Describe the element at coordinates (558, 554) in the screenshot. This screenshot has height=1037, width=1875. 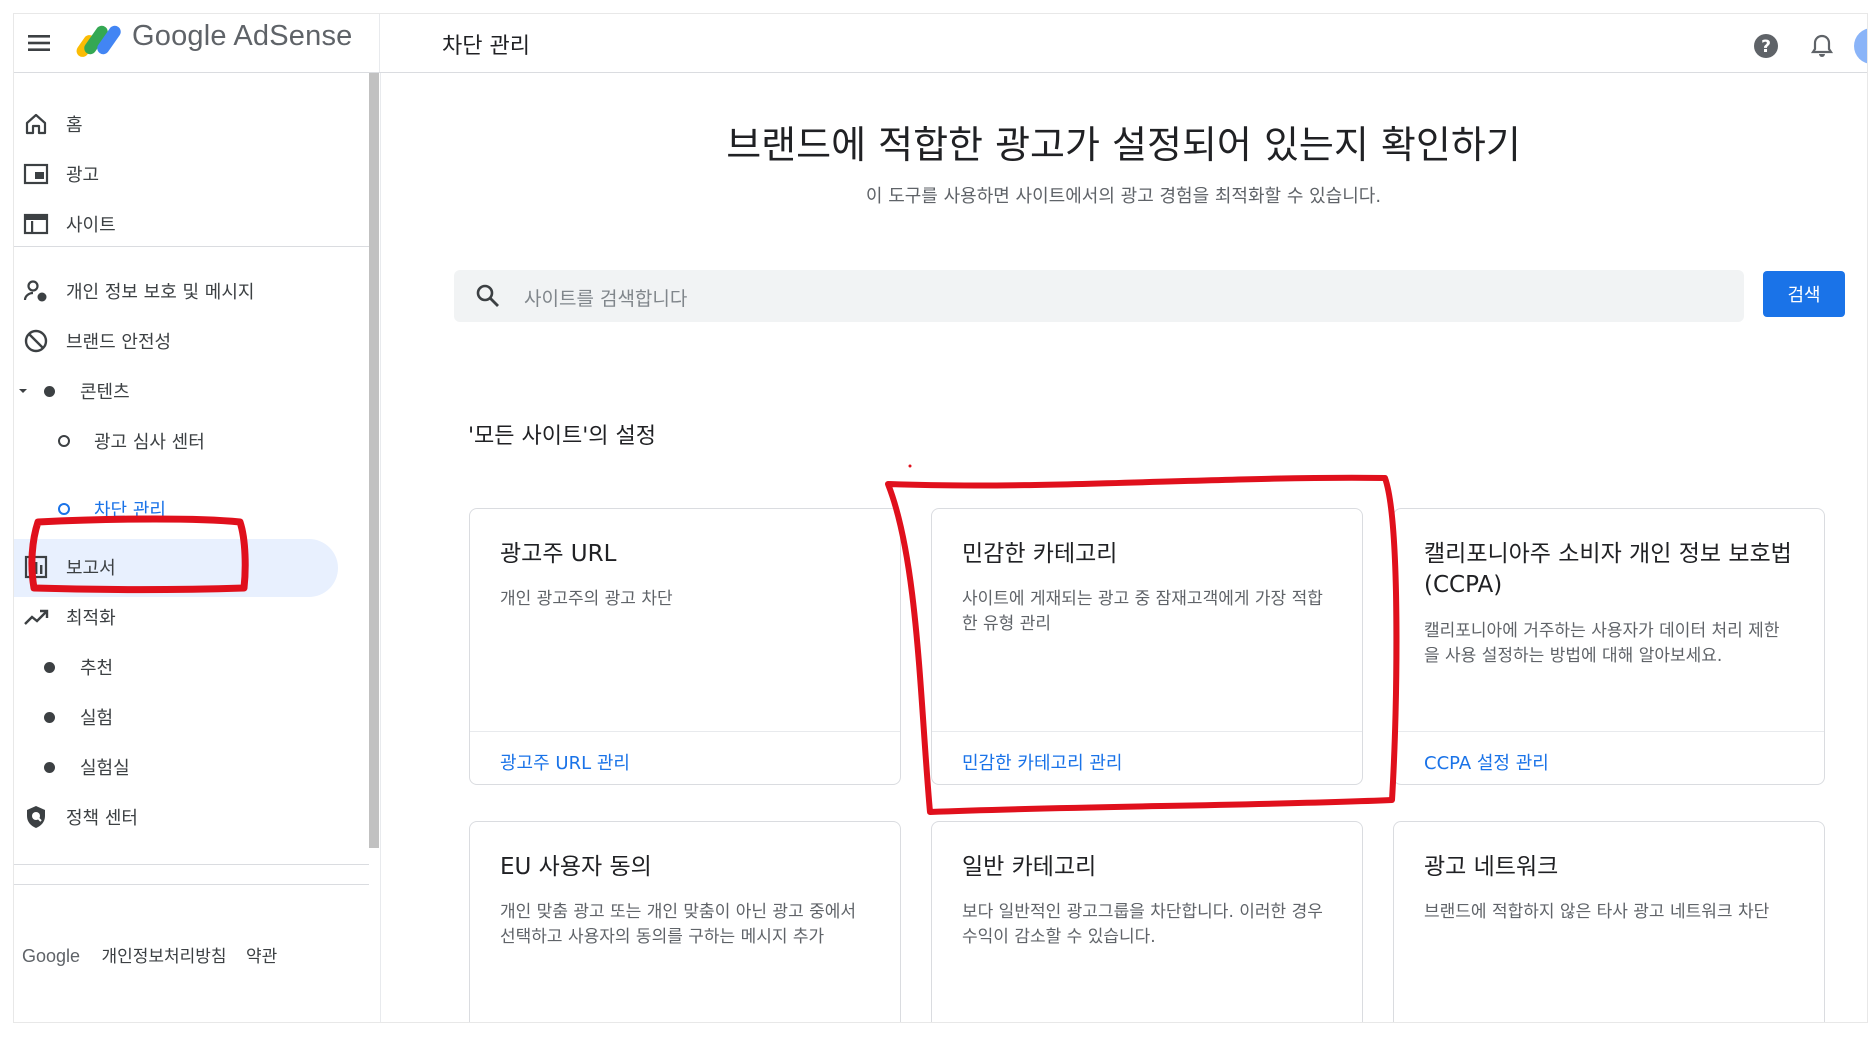
I see `card-title: 광고주 URL` at that location.